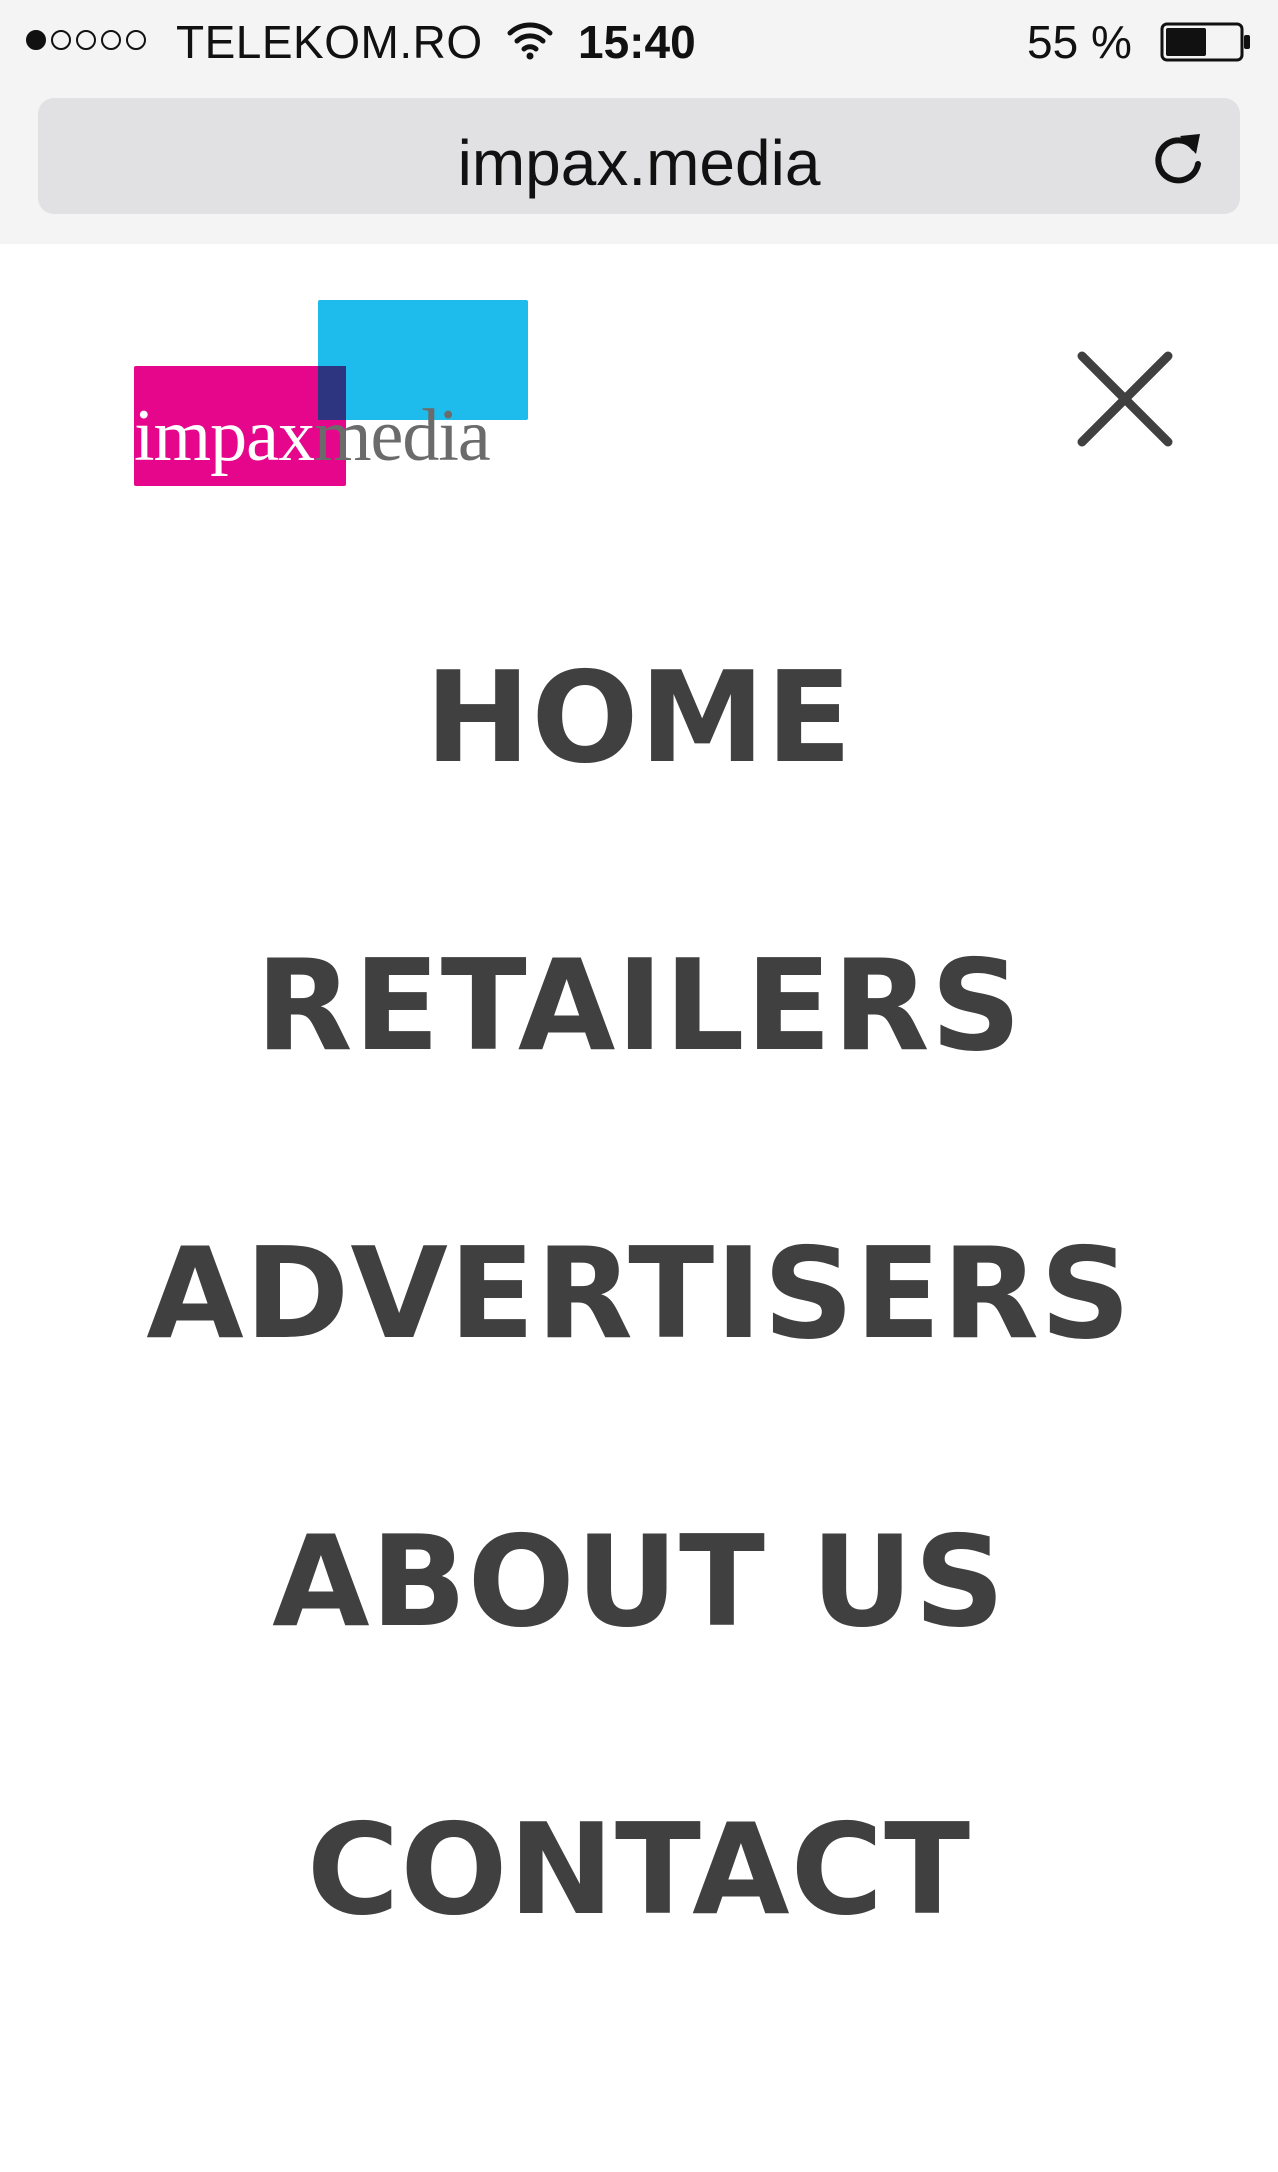 The width and height of the screenshot is (1278, 2172). What do you see at coordinates (639, 1608) in the screenshot?
I see `nav-item-about-us: ABOUT US` at bounding box center [639, 1608].